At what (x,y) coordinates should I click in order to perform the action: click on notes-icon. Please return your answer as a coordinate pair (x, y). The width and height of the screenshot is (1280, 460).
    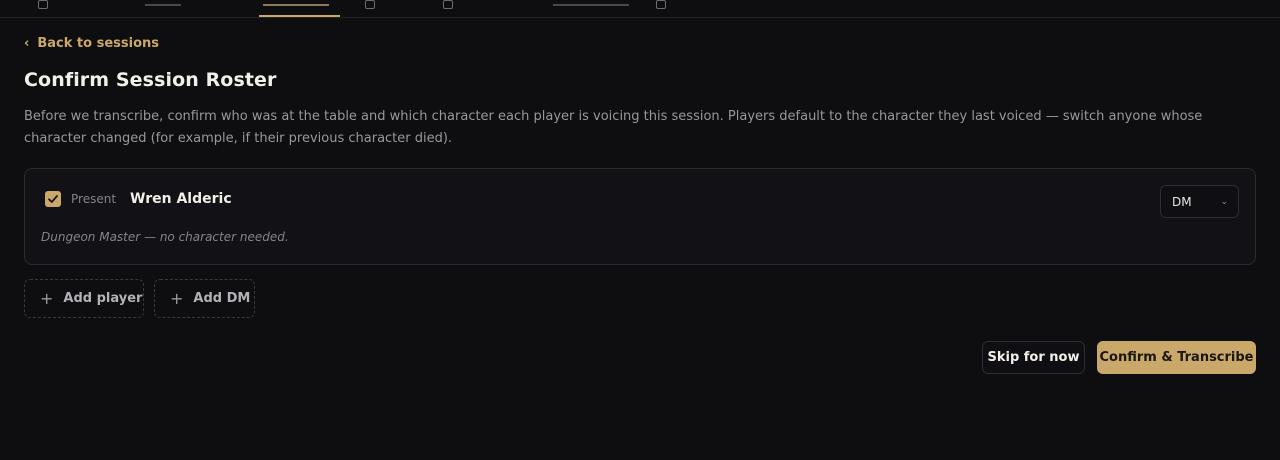
    Looking at the image, I should click on (450, 4).